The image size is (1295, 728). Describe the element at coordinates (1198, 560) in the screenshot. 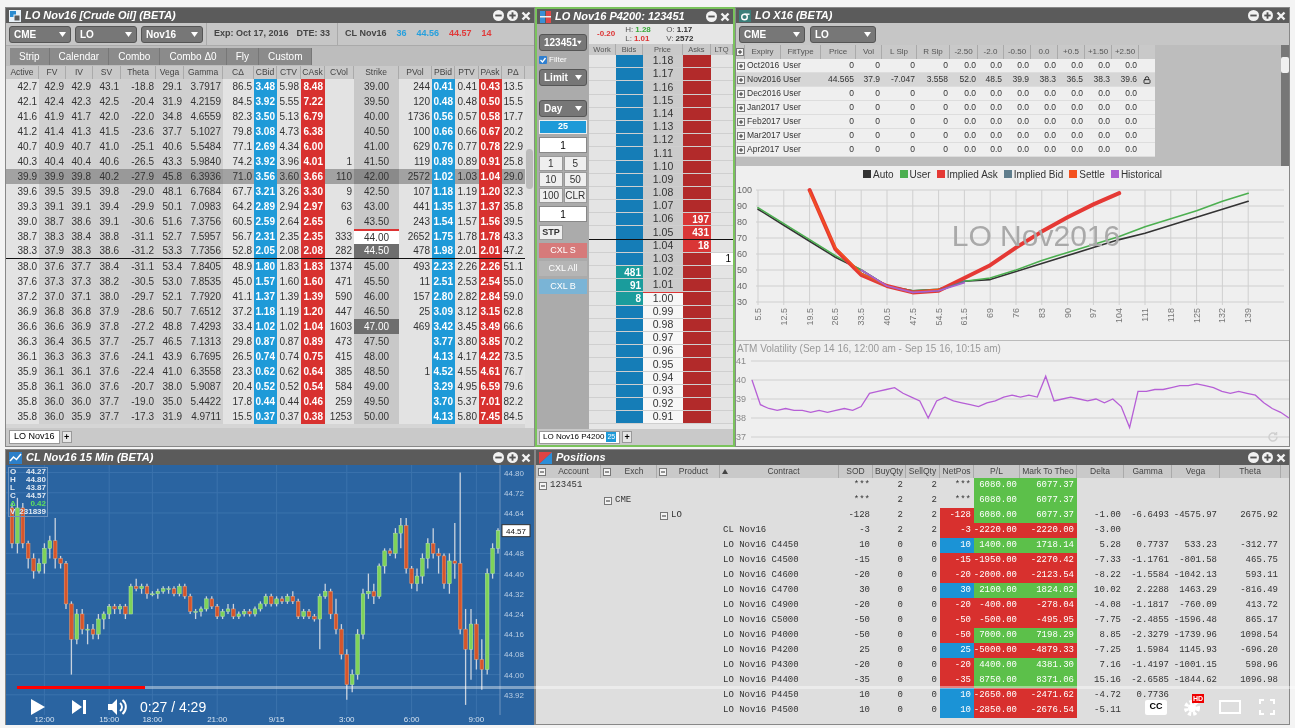

I see `table-cell-text: -801.58` at that location.